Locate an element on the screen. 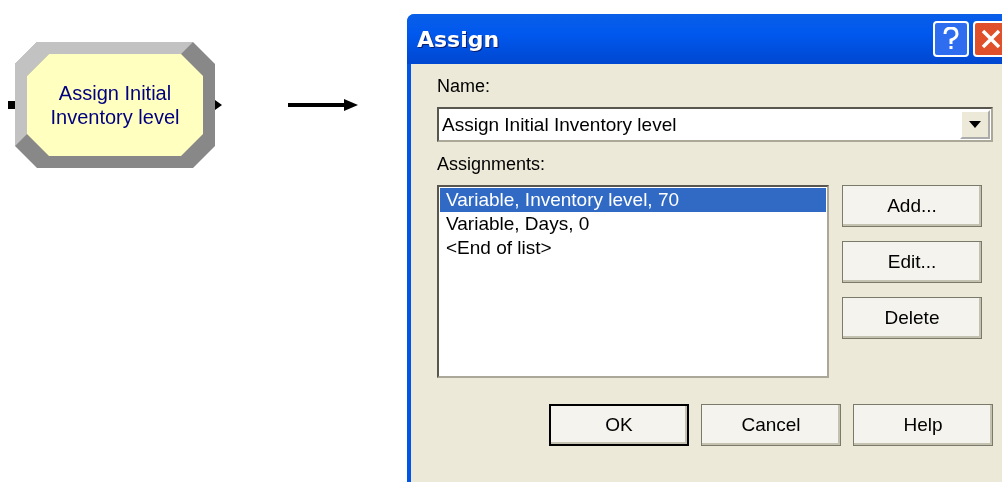 The height and width of the screenshot is (482, 1002). combobox-value: Assign Initial Inventory level is located at coordinates (559, 124).